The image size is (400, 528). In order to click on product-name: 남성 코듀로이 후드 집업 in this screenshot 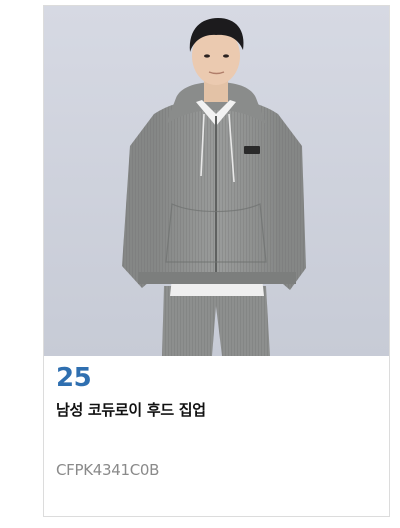, I will do `click(131, 410)`.